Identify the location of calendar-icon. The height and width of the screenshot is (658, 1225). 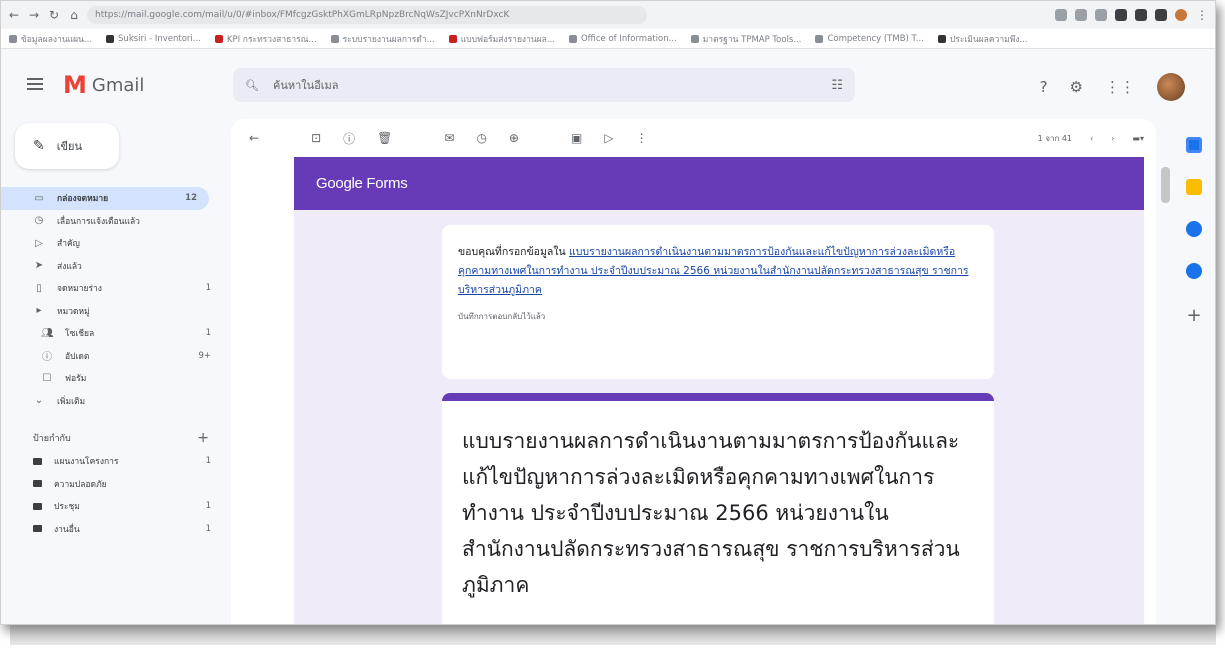
(1194, 145).